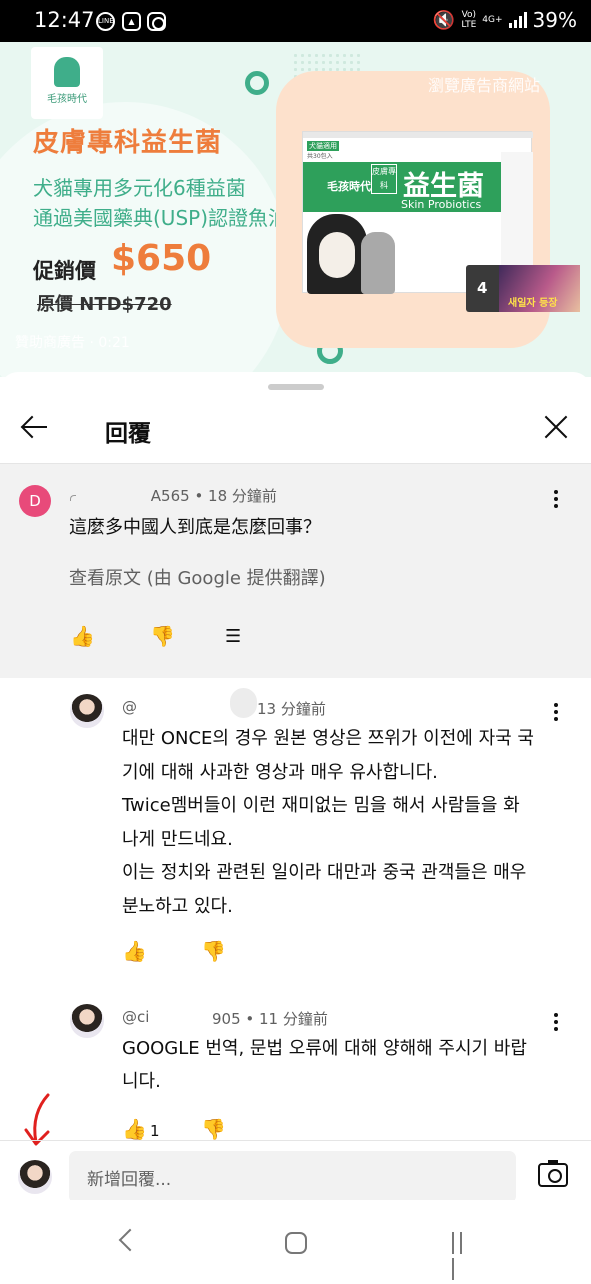  I want to click on reply-icon: ☰, so click(238, 638).